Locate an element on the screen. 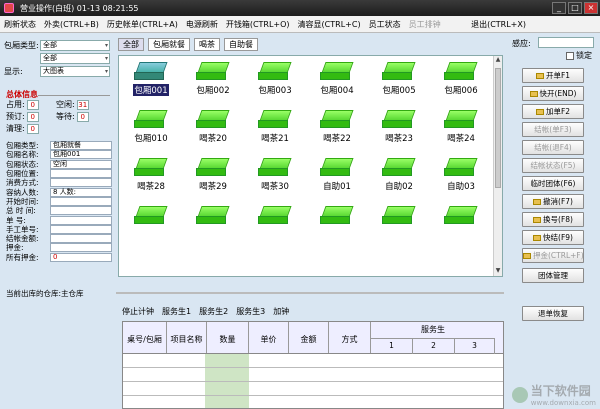 This screenshot has width=600, height=409. minimize-button: _ is located at coordinates (559, 8).